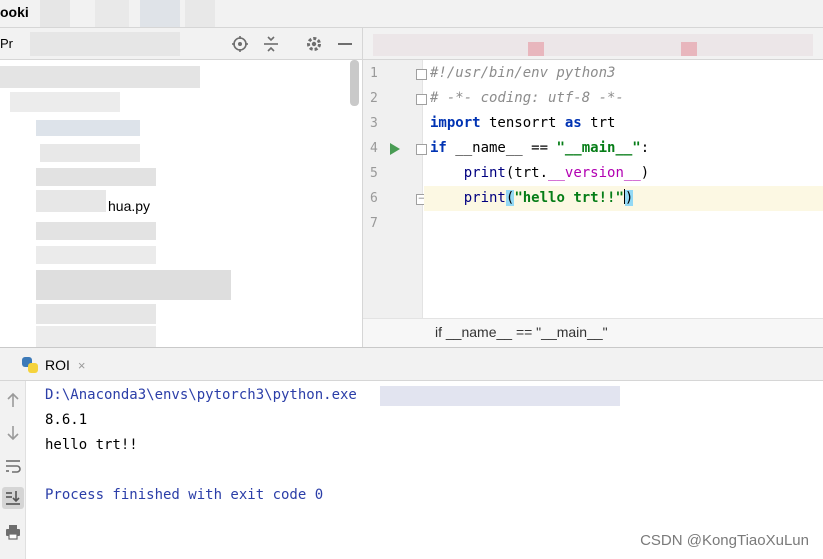  I want to click on gutter-line: 7, so click(393, 223).